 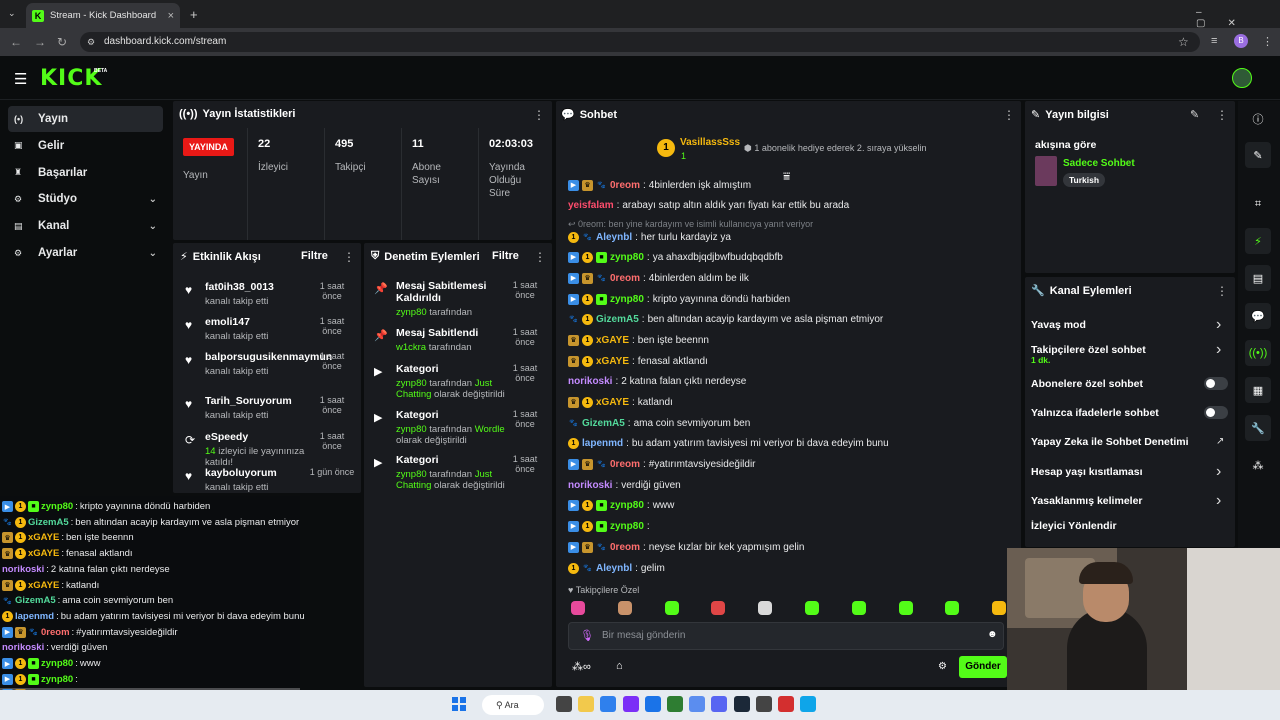 What do you see at coordinates (194, 14) in the screenshot?
I see `new-tab-button: +` at bounding box center [194, 14].